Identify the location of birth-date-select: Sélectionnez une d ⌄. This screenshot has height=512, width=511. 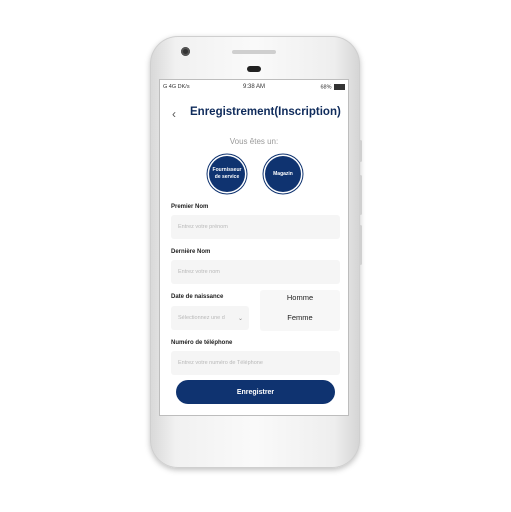
(210, 318).